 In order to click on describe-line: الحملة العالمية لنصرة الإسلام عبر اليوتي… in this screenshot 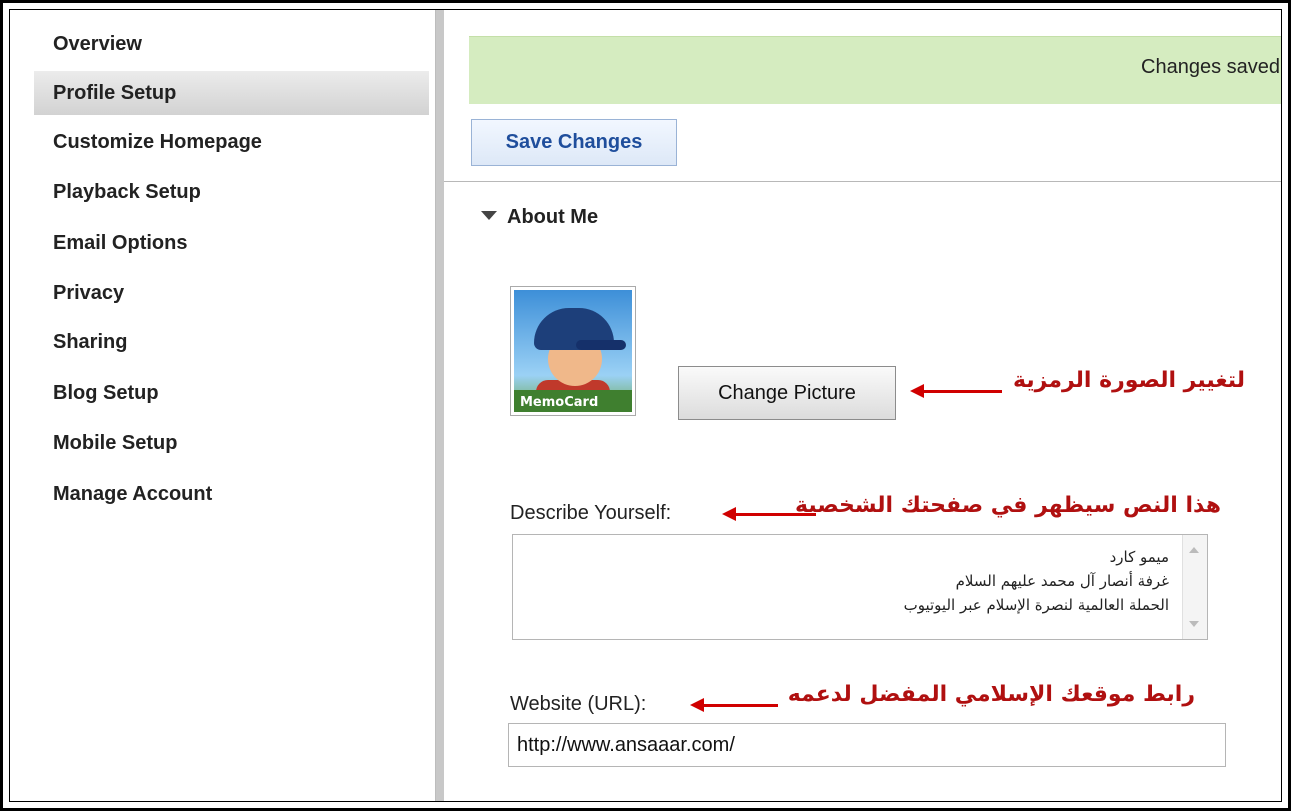, I will do `click(1036, 605)`.